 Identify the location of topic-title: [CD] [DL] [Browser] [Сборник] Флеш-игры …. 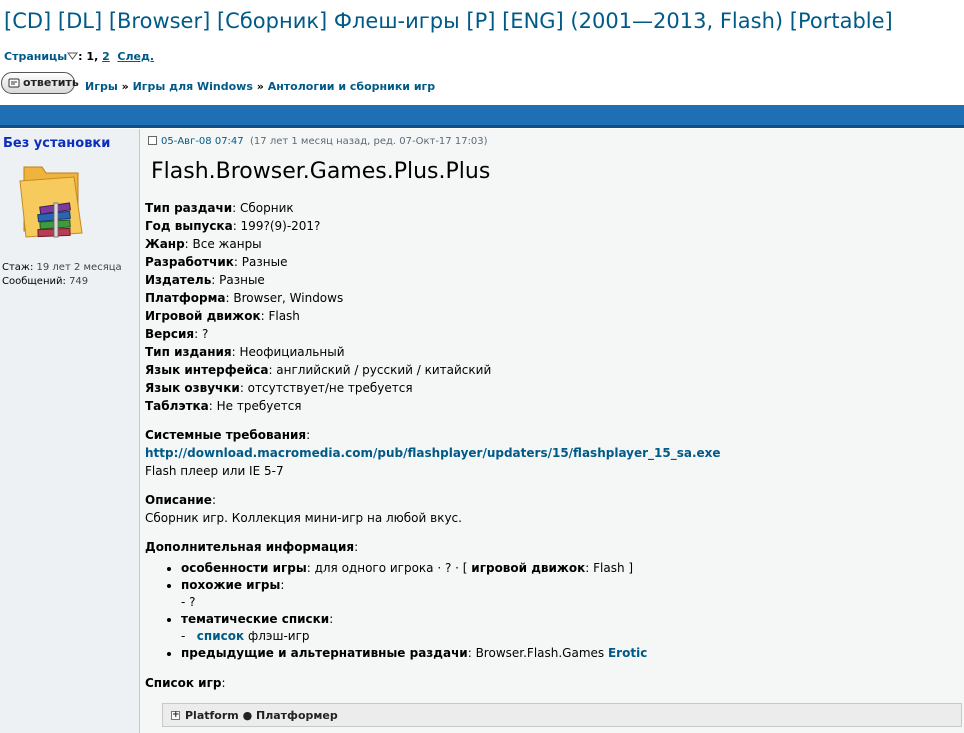
(448, 21).